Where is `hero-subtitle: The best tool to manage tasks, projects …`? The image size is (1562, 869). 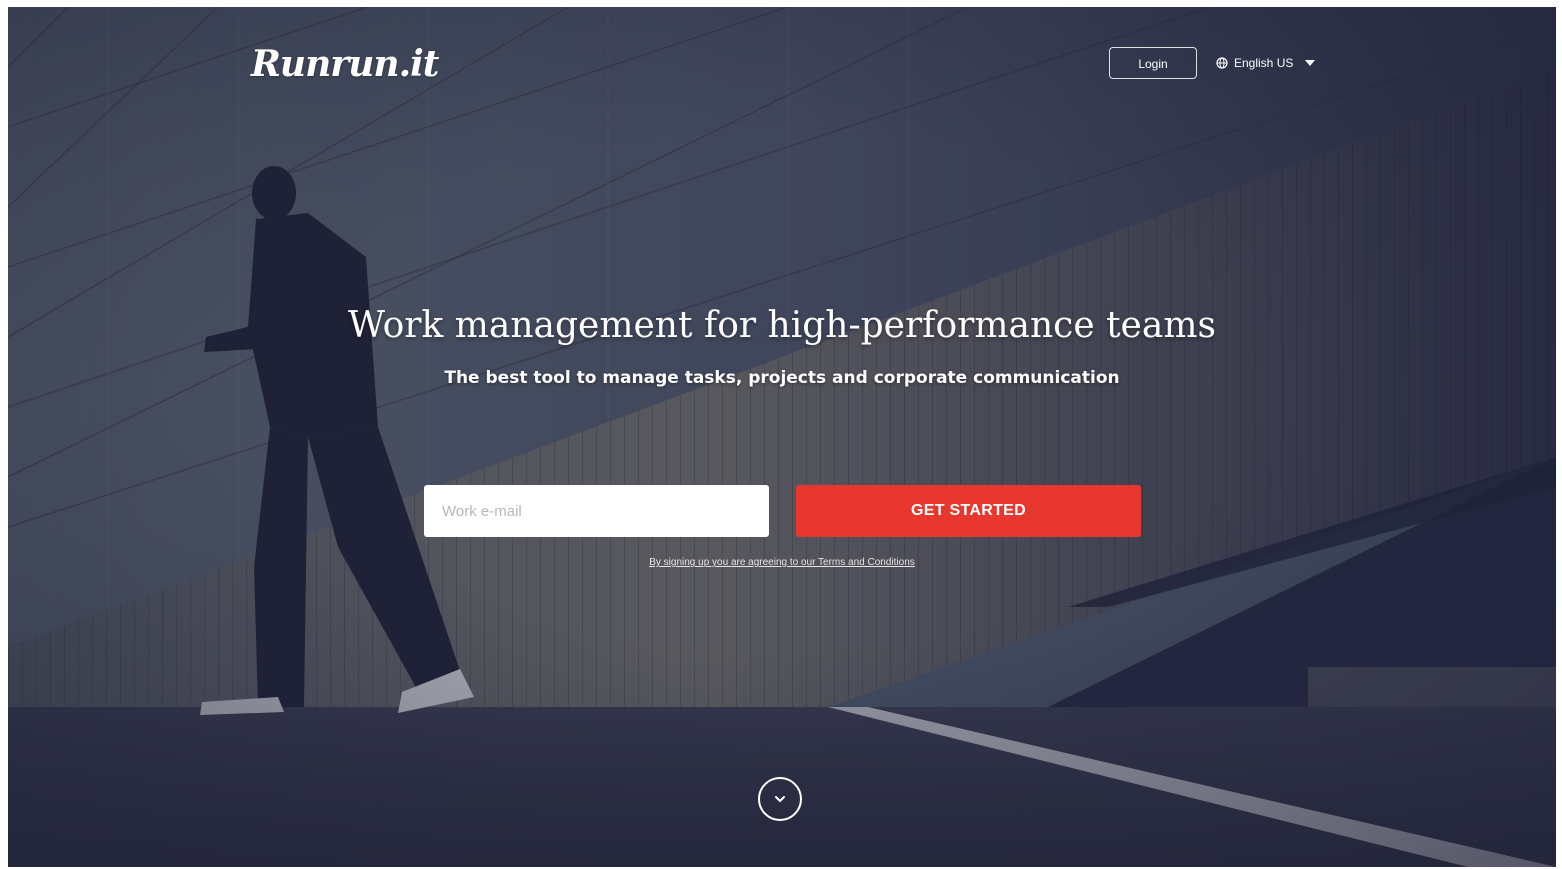
hero-subtitle: The best tool to manage tasks, projects … is located at coordinates (782, 378).